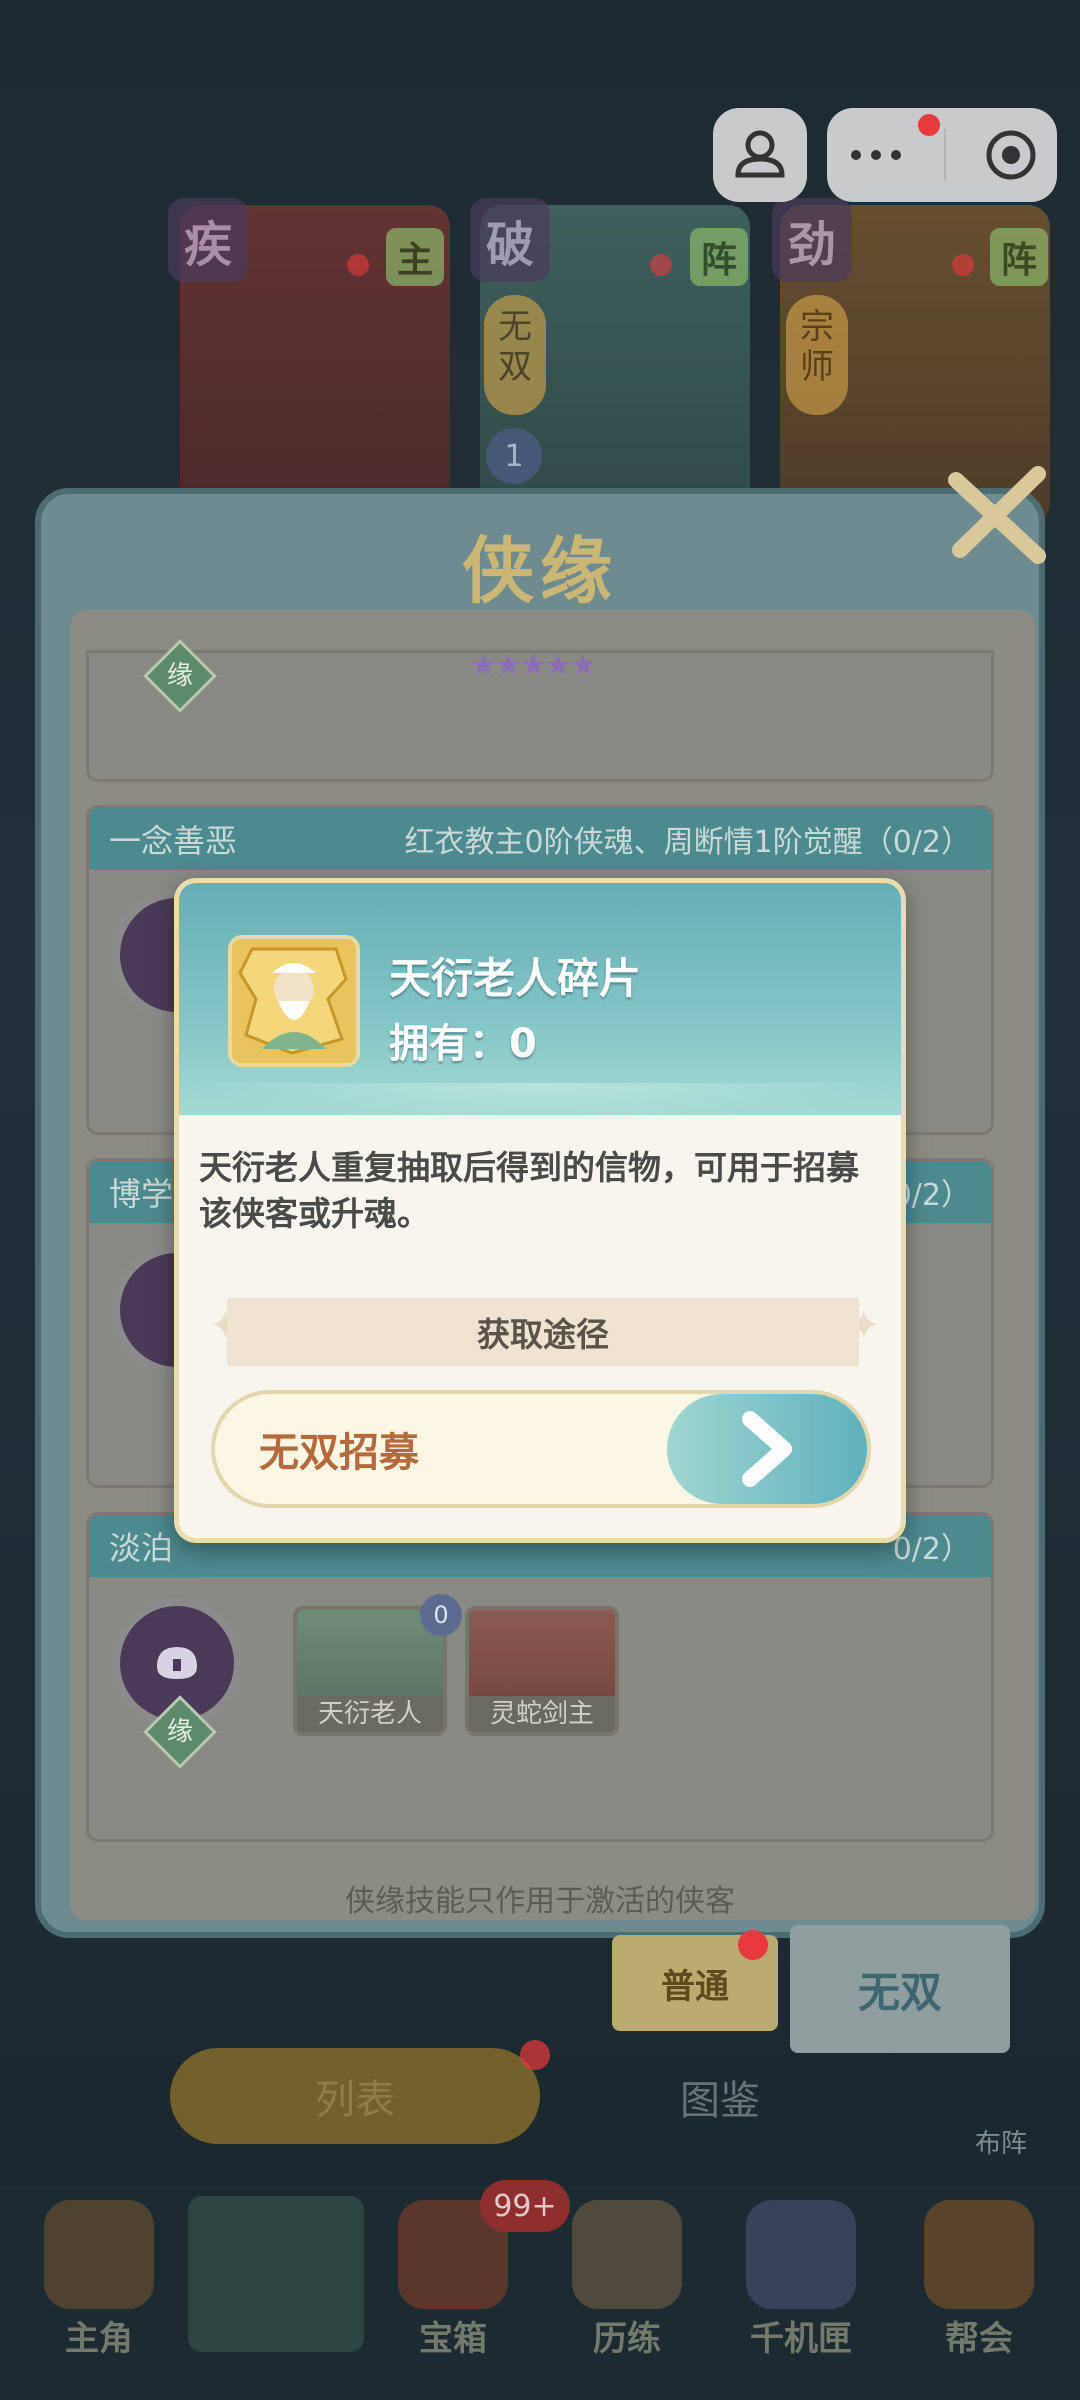 Image resolution: width=1080 pixels, height=2400 pixels. I want to click on capsule-red-dot, so click(929, 125).